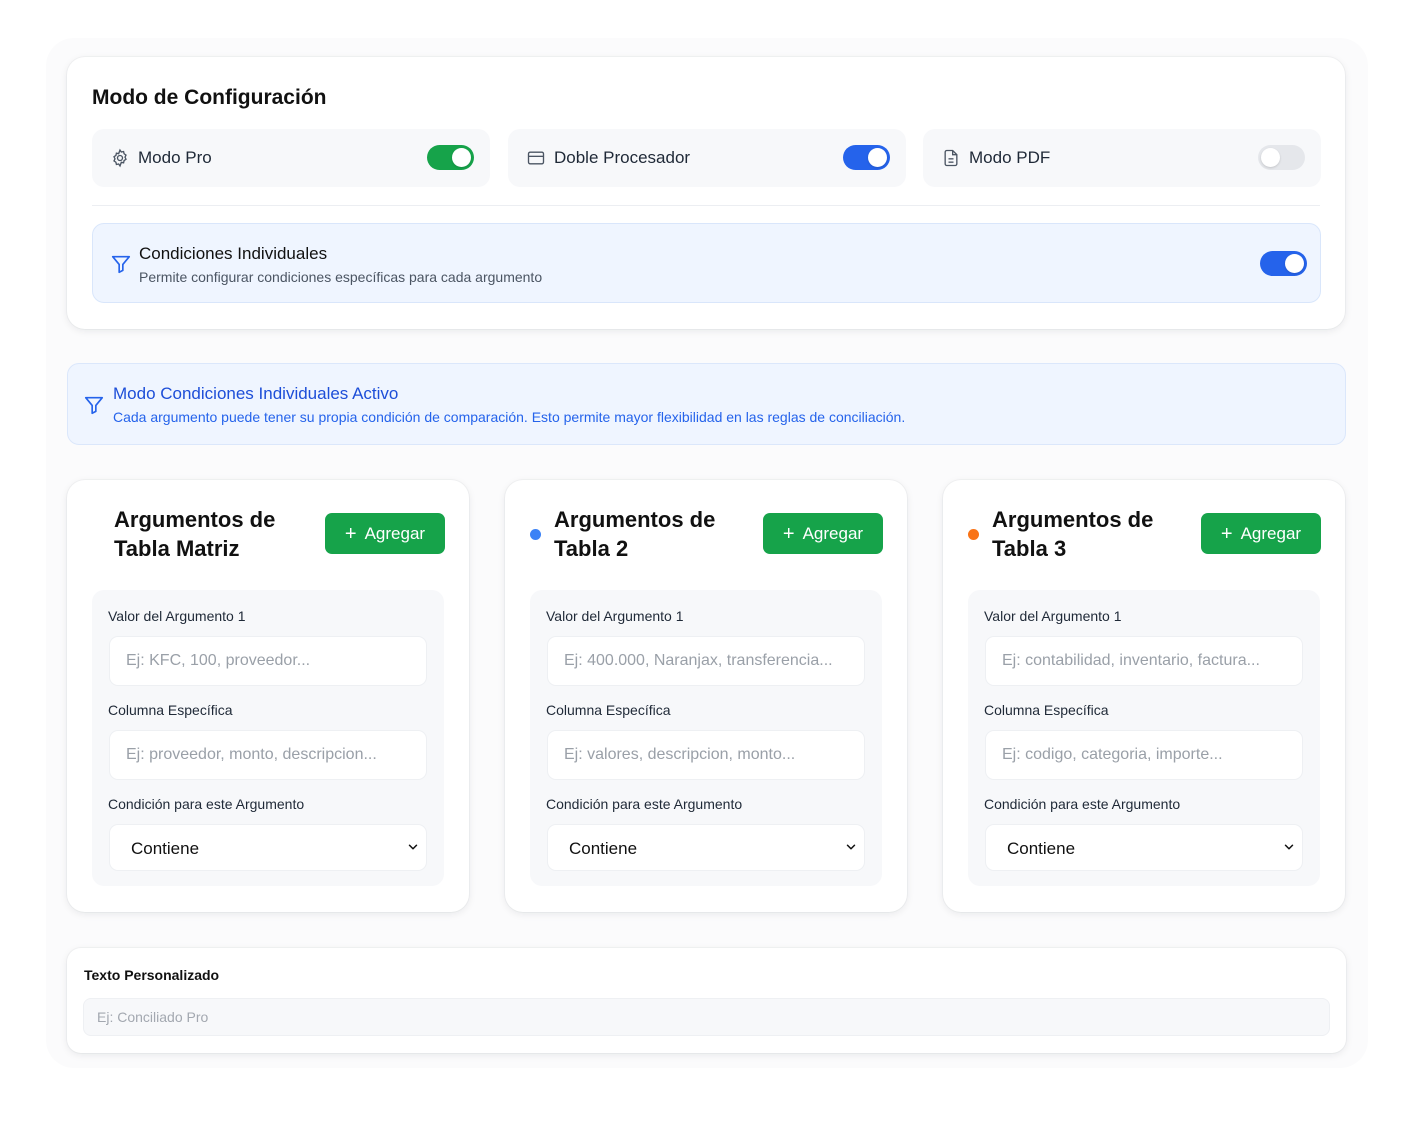 The image size is (1418, 1125). What do you see at coordinates (951, 158) in the screenshot?
I see `file-icon` at bounding box center [951, 158].